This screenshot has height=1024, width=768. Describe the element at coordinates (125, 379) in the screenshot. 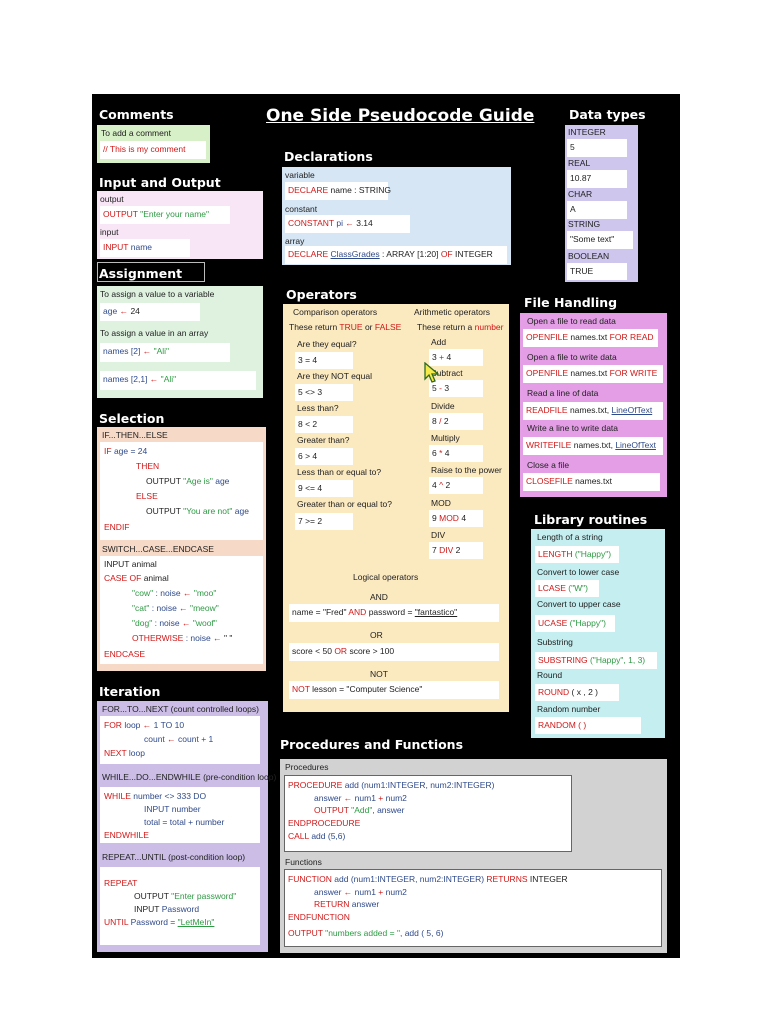

I see `assign-var-3: names [2,1]` at that location.